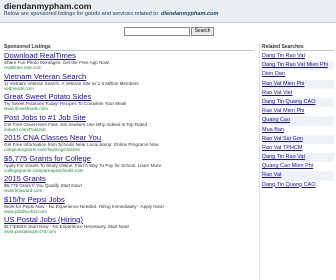 This screenshot has height=280, width=336. Describe the element at coordinates (129, 50) in the screenshot. I see `sponsored-divider` at that location.